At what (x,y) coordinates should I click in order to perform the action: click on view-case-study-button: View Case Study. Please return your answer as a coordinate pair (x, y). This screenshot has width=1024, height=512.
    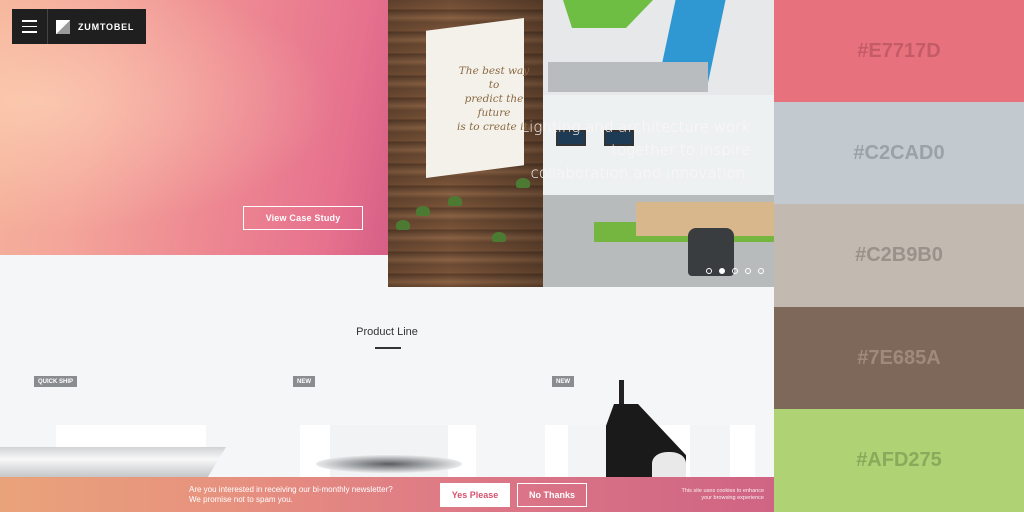
    Looking at the image, I should click on (303, 218).